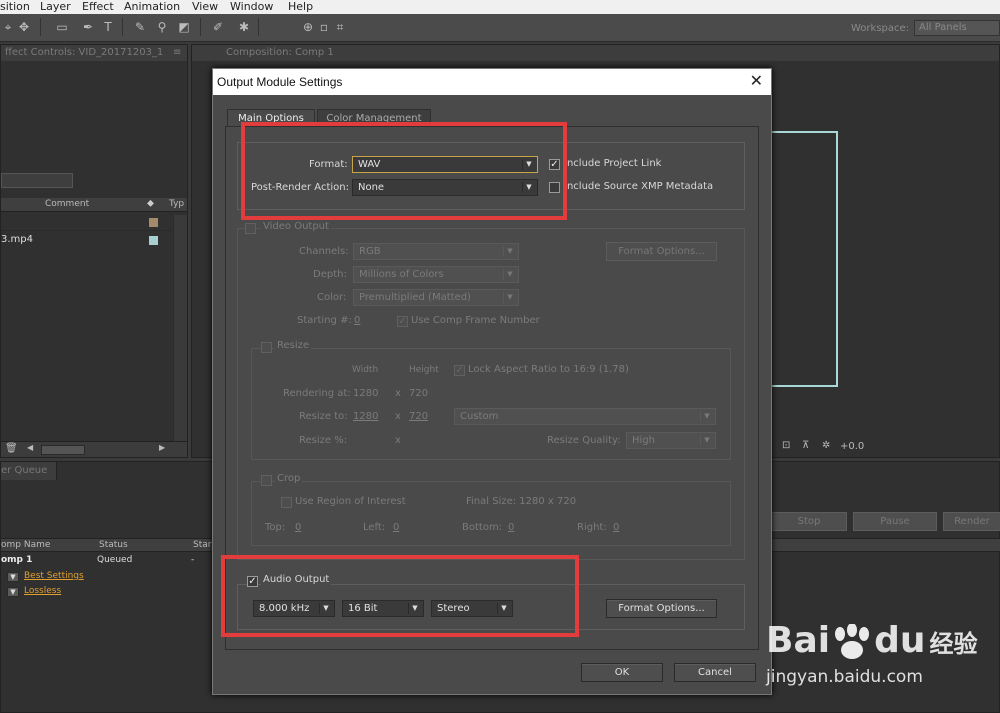  Describe the element at coordinates (152, 6) in the screenshot. I see `menu-animation: Animation` at that location.